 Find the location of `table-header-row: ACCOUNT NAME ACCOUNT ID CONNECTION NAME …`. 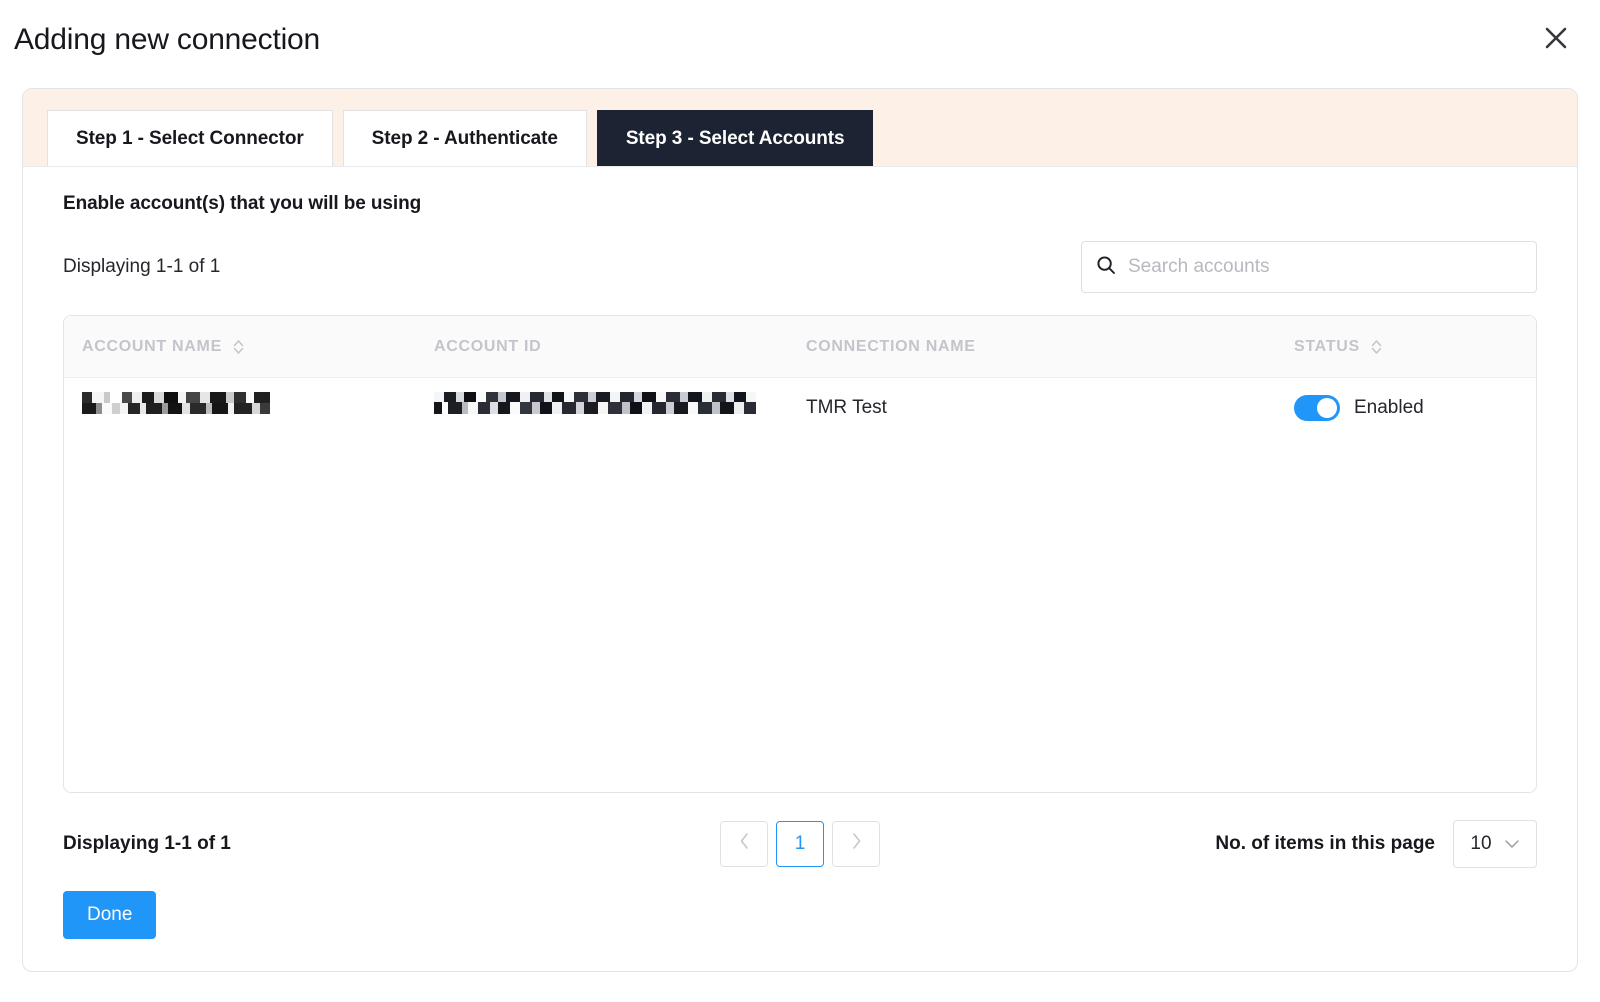

table-header-row: ACCOUNT NAME ACCOUNT ID CONNECTION NAME … is located at coordinates (800, 347).